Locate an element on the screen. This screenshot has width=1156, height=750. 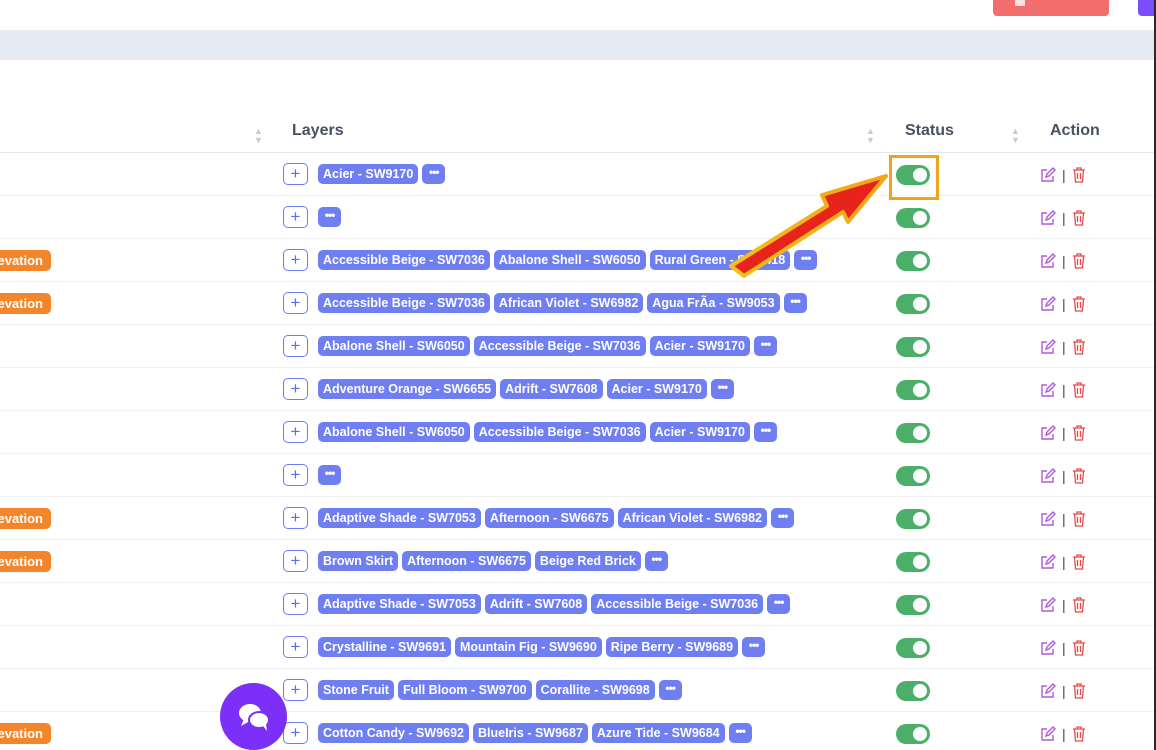
annotation-arrow is located at coordinates (808, 226).